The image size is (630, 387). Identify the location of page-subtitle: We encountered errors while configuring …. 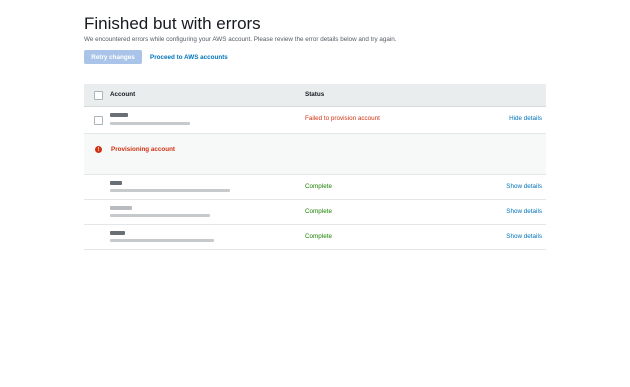
(240, 39).